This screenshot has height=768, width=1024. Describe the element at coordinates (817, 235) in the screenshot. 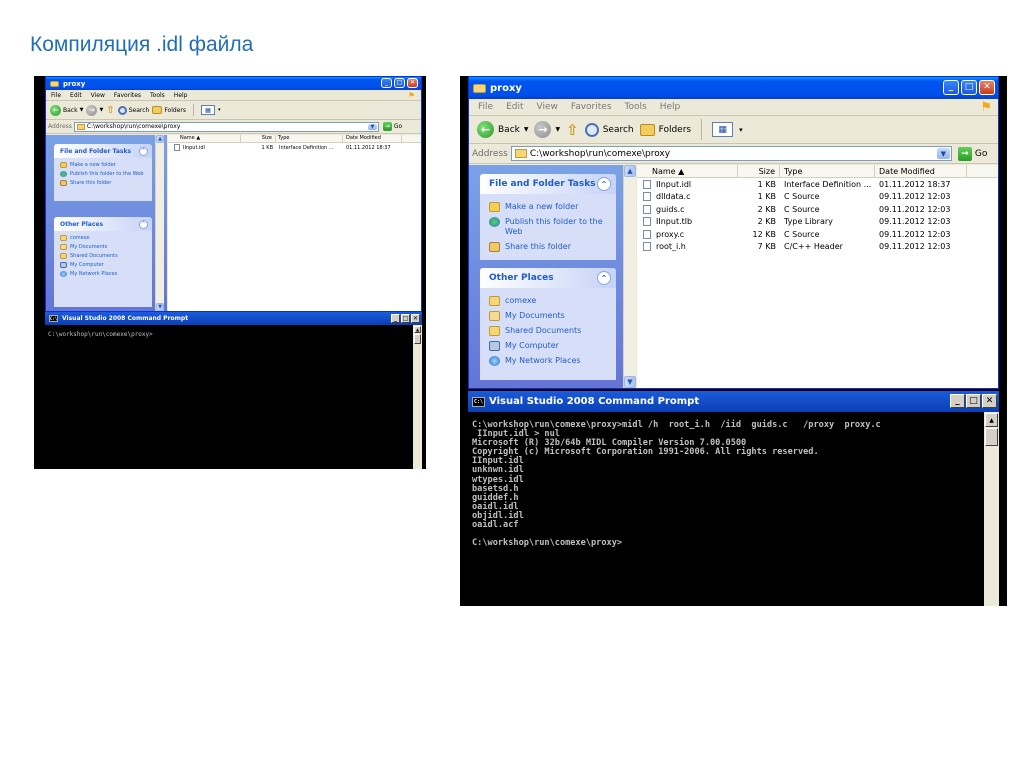

I see `file-row: proxy.c 12 KB C Source 09.11.2012 12:03` at that location.